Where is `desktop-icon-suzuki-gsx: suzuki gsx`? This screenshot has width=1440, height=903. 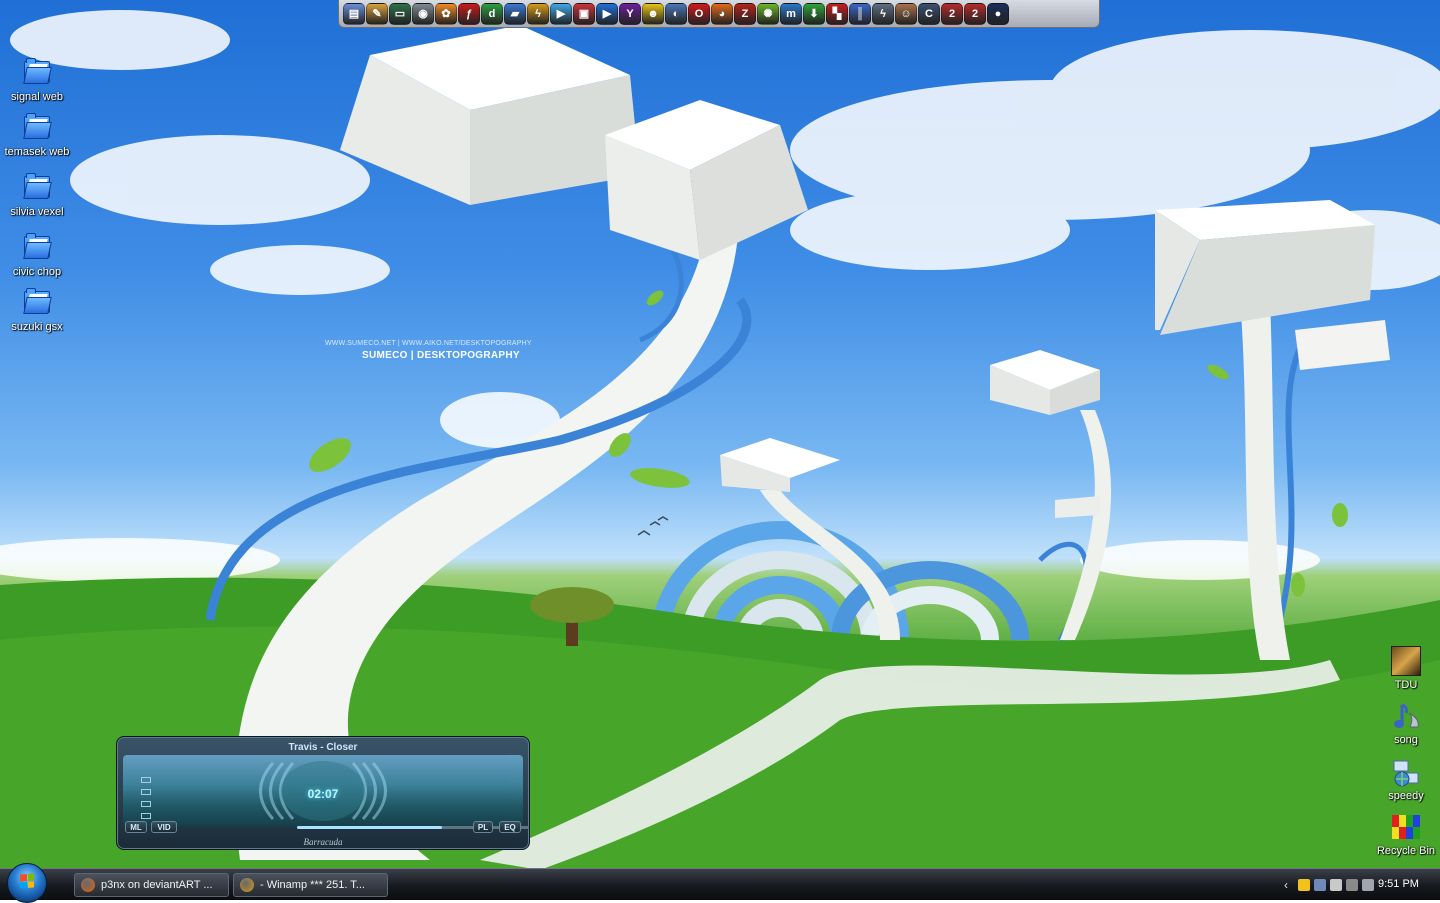 desktop-icon-suzuki-gsx: suzuki gsx is located at coordinates (38, 309).